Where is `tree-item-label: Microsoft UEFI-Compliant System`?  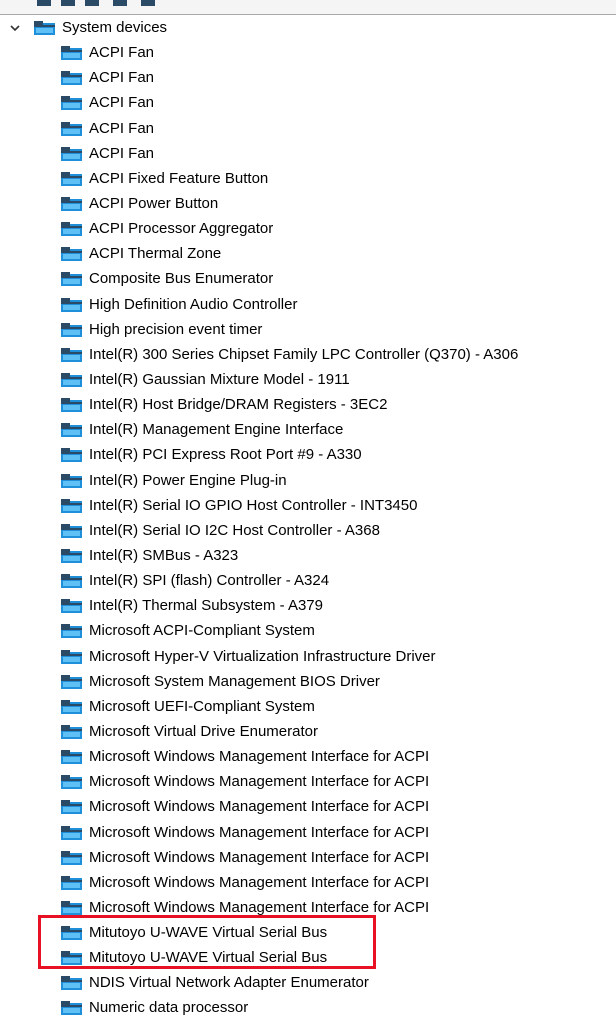
tree-item-label: Microsoft UEFI-Compliant System is located at coordinates (202, 706).